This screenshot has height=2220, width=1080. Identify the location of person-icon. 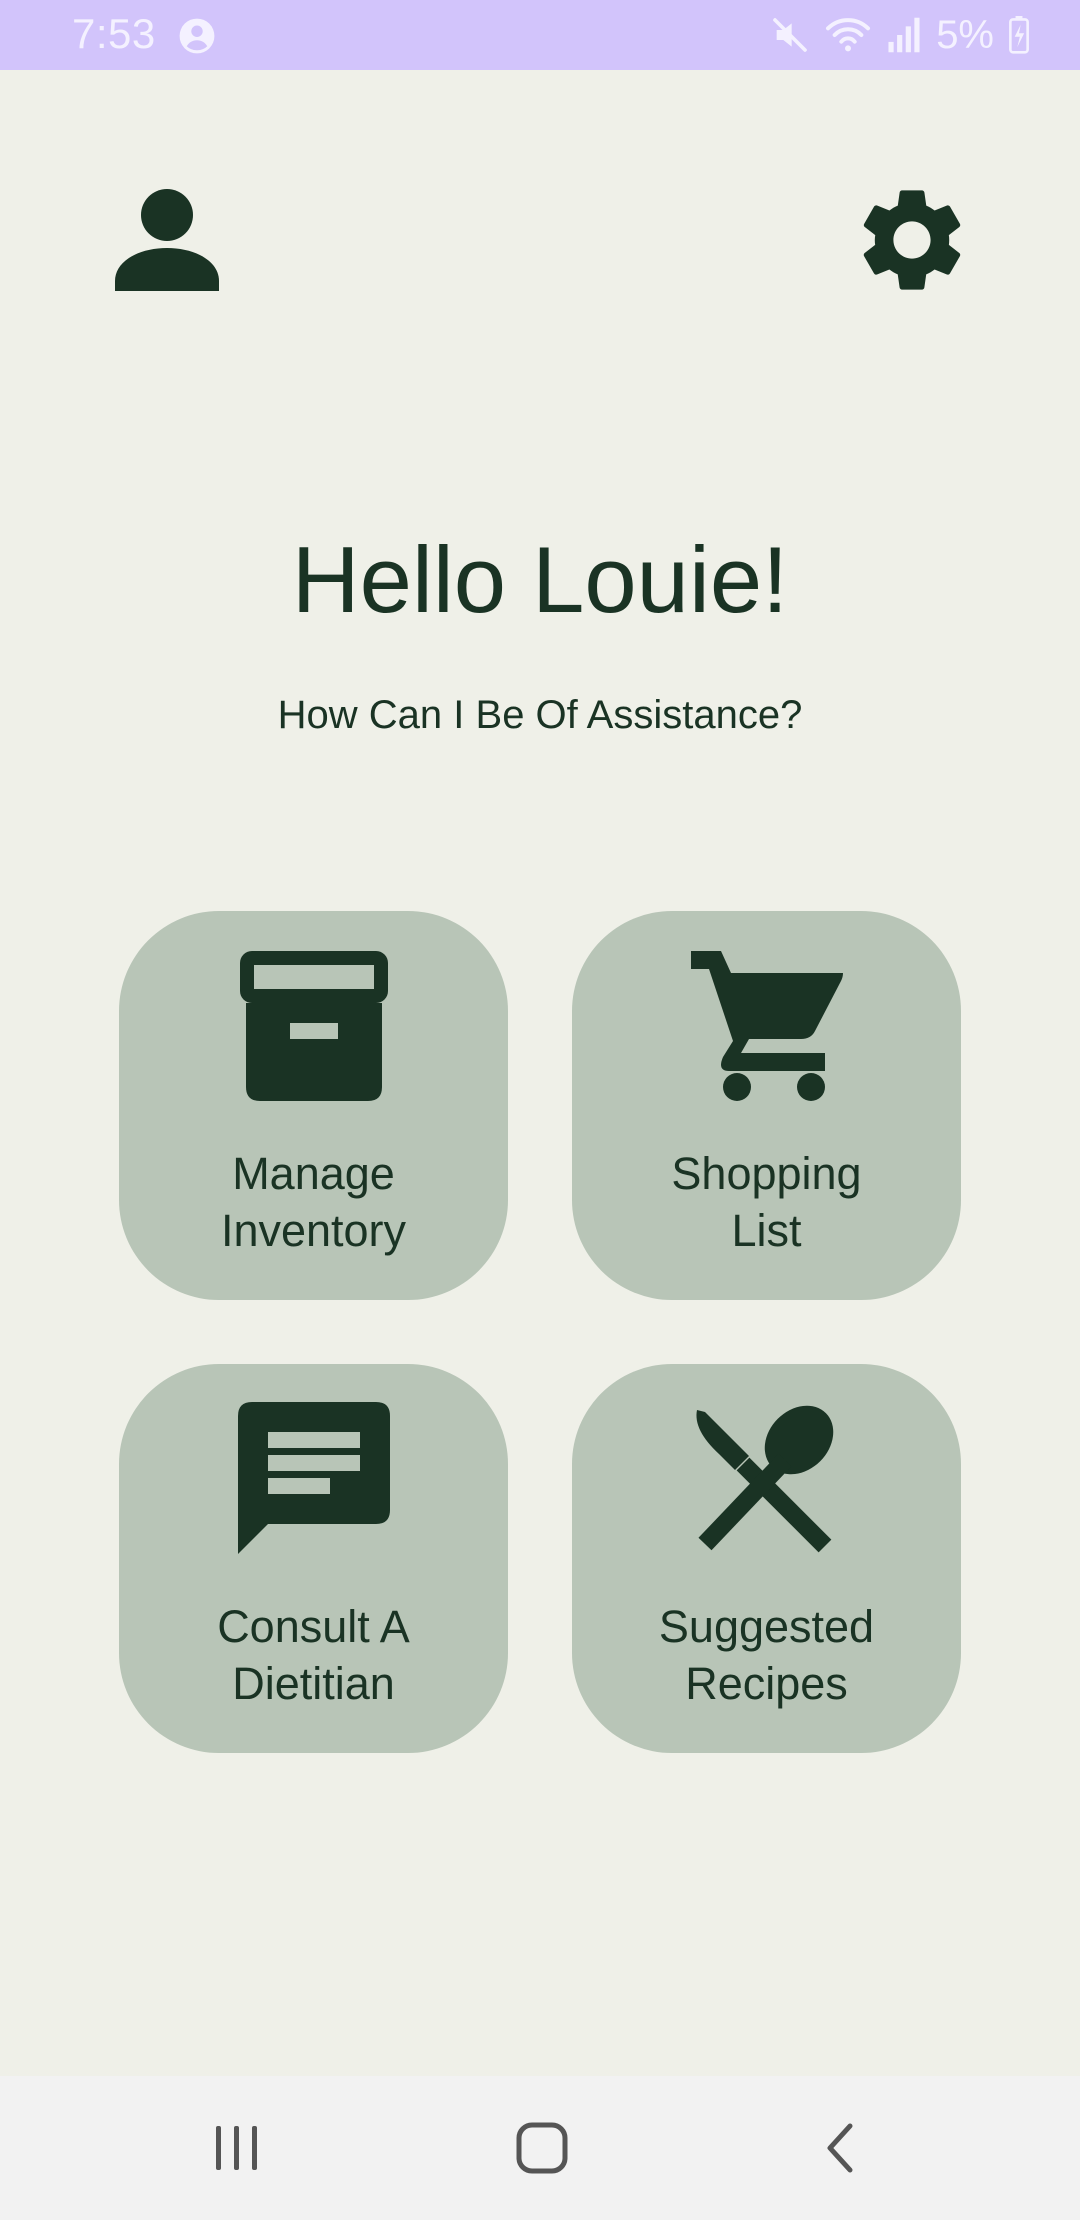
(167, 240).